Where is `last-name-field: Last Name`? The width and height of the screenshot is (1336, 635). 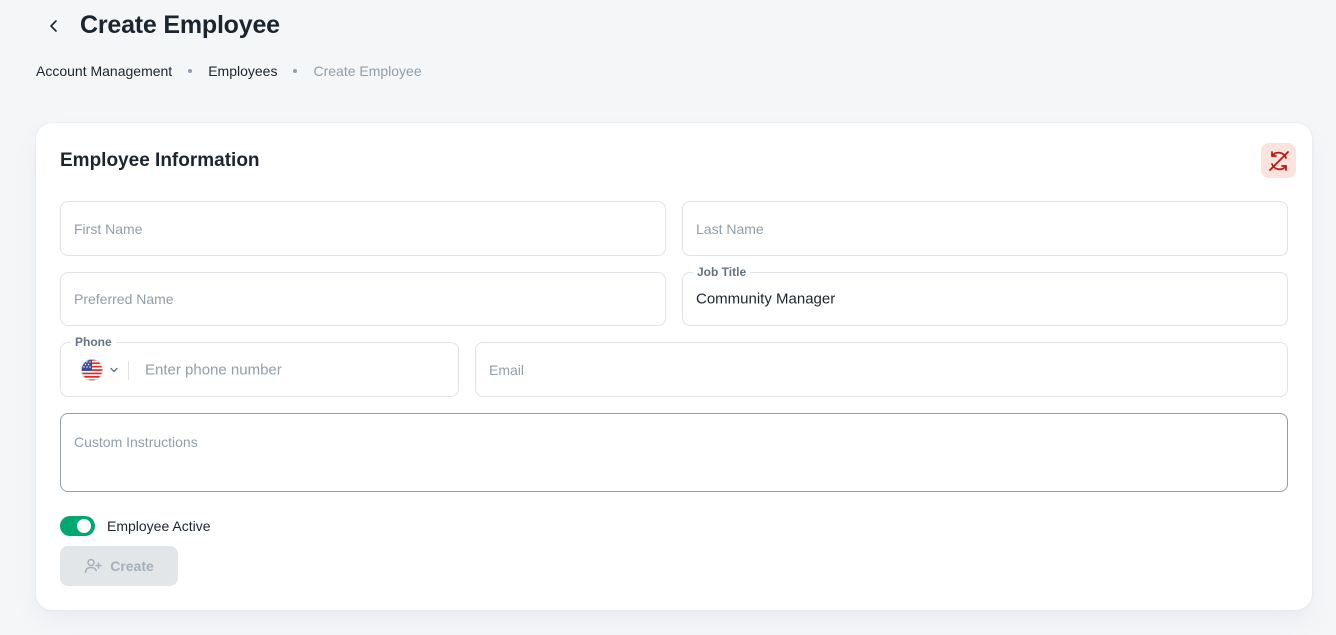
last-name-field: Last Name is located at coordinates (985, 228).